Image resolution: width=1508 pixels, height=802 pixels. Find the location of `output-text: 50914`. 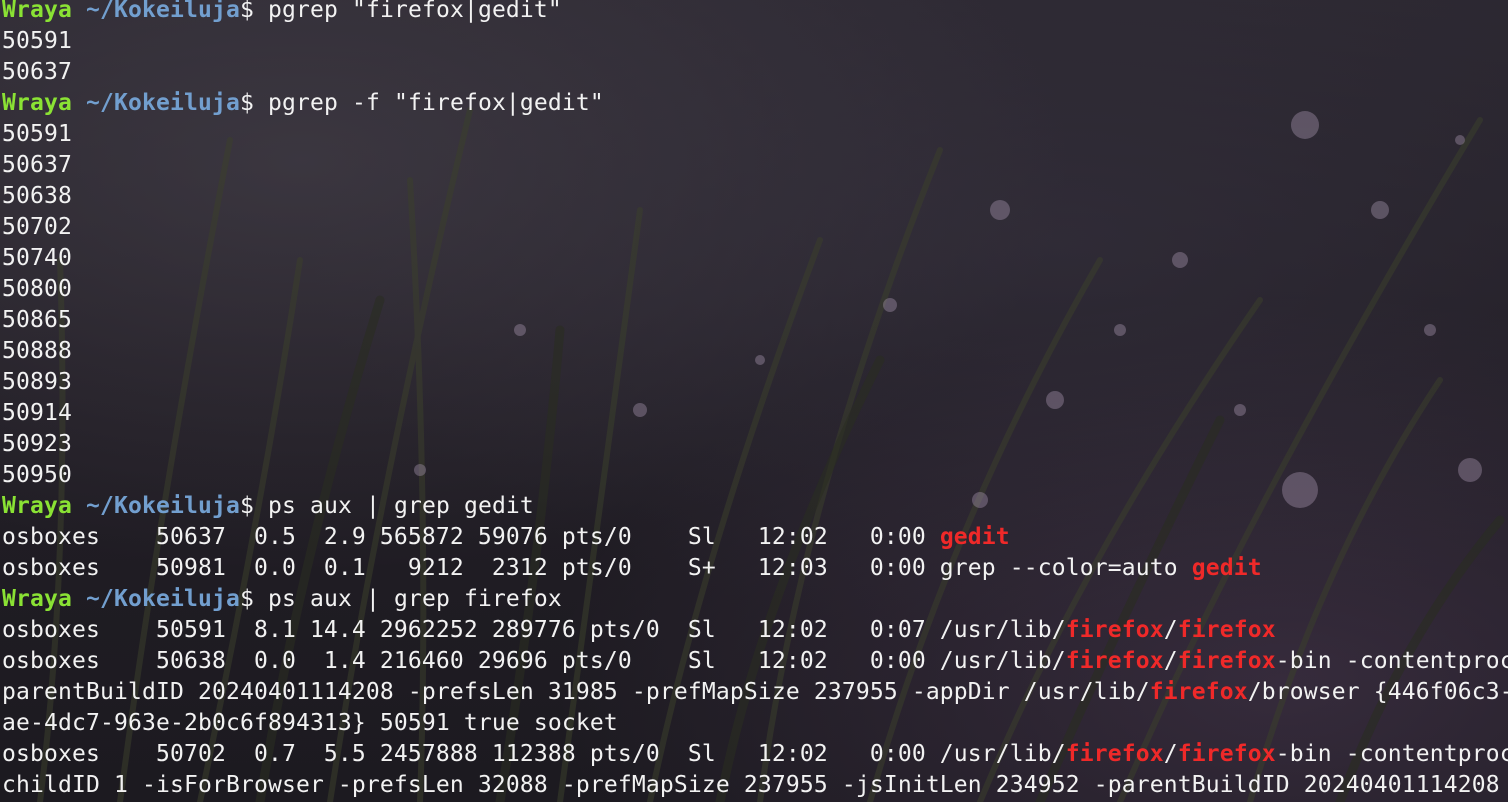

output-text: 50914 is located at coordinates (37, 413).